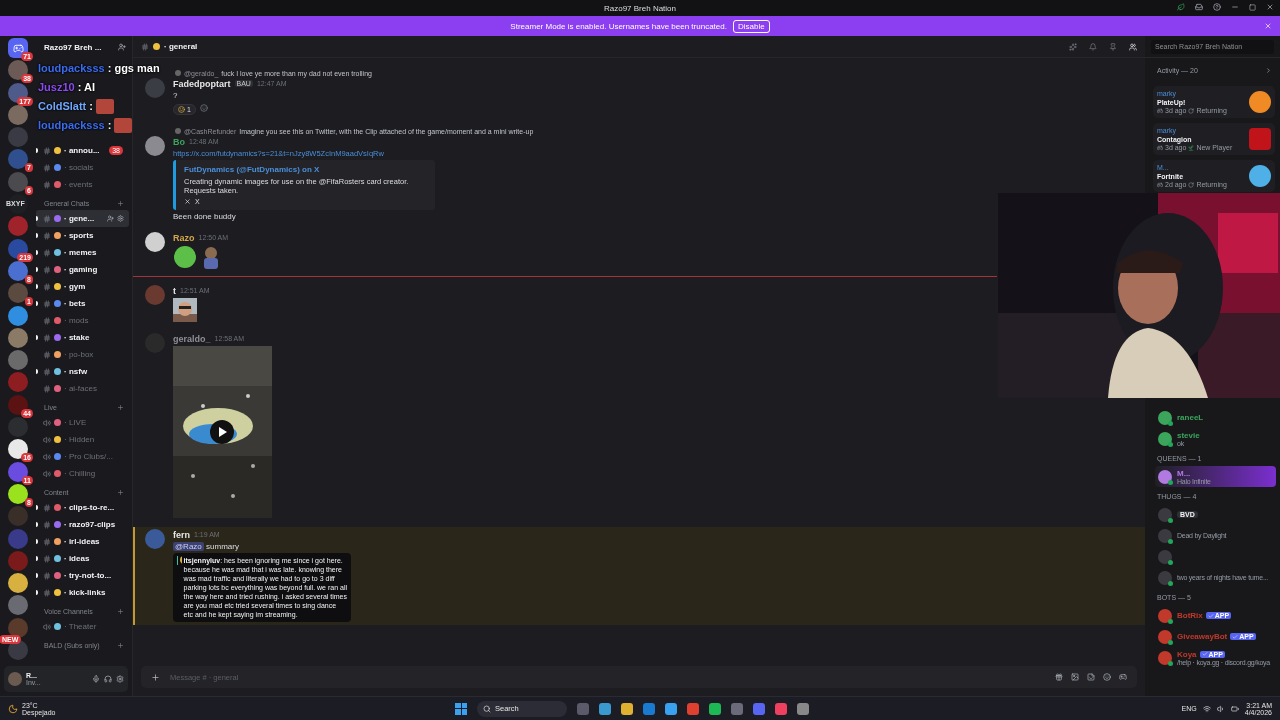 The image size is (1280, 720). I want to click on username: Bo, so click(179, 141).